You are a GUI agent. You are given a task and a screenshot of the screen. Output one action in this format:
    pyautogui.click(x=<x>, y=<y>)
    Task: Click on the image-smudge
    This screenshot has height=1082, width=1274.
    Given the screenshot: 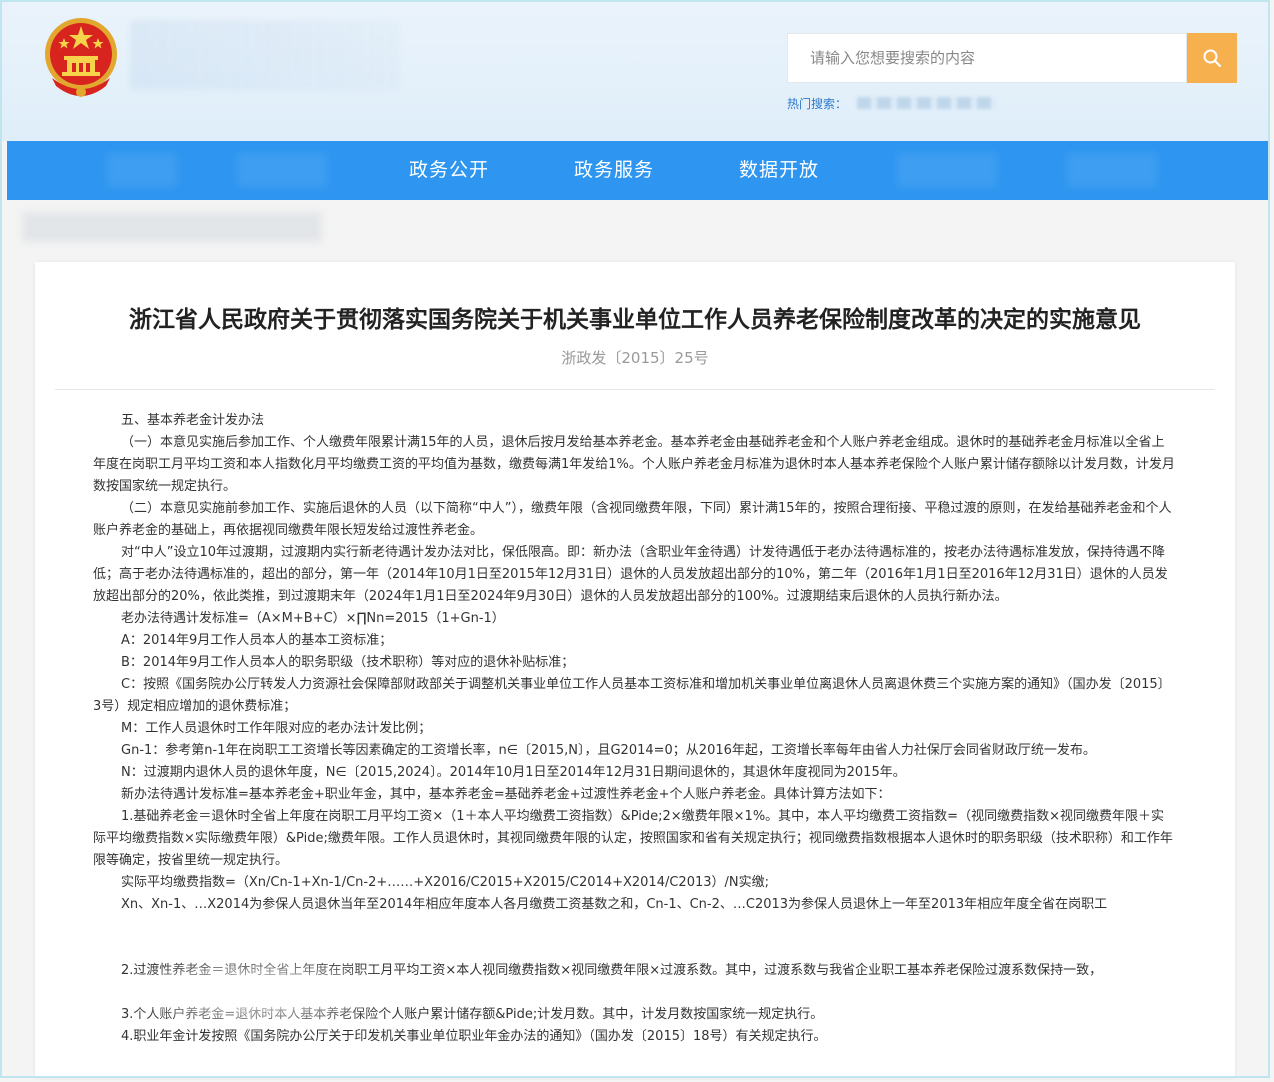 What is the action you would take?
    pyautogui.click(x=260, y=992)
    